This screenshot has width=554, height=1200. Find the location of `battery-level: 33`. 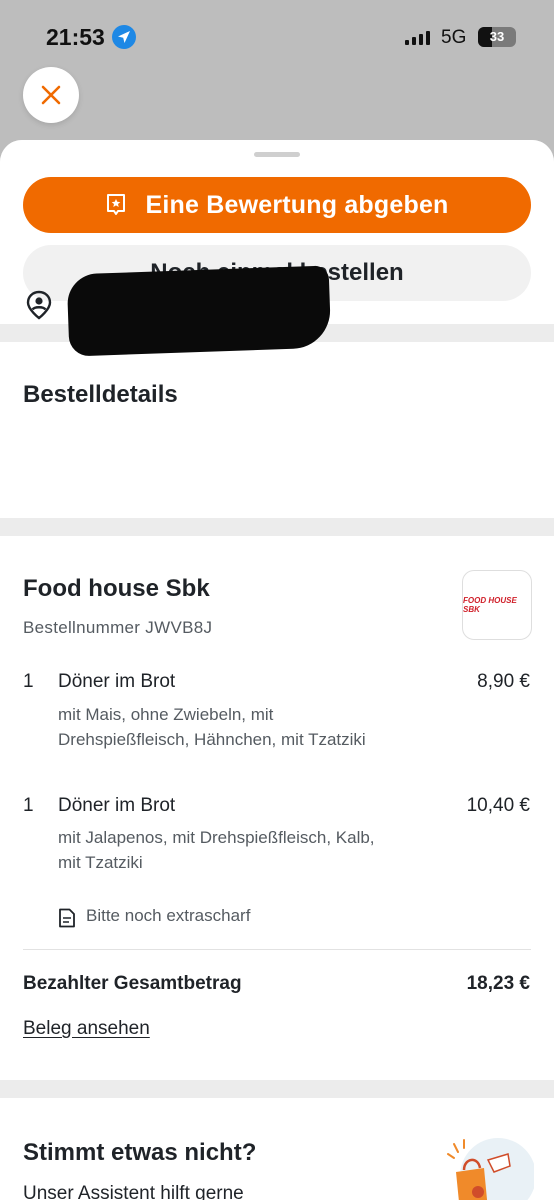

battery-level: 33 is located at coordinates (497, 36).